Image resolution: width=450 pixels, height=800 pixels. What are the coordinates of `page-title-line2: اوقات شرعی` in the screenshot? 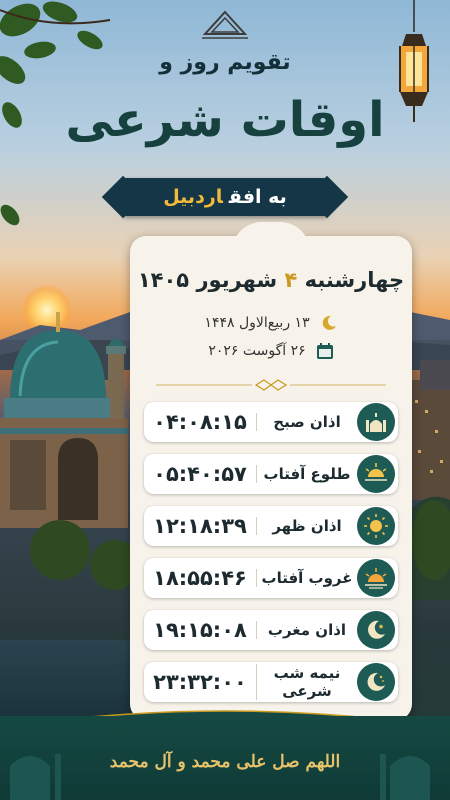 It's located at (225, 120).